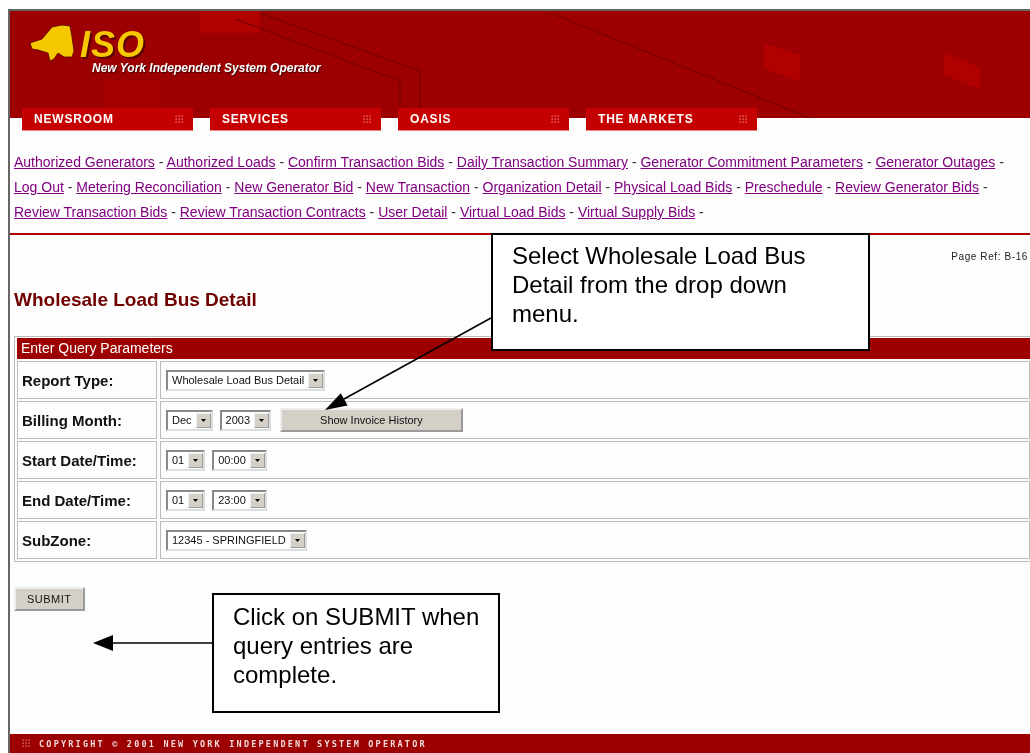 The width and height of the screenshot is (1030, 753). Describe the element at coordinates (751, 162) in the screenshot. I see `nav-link: Generator Commitment Parameters` at that location.